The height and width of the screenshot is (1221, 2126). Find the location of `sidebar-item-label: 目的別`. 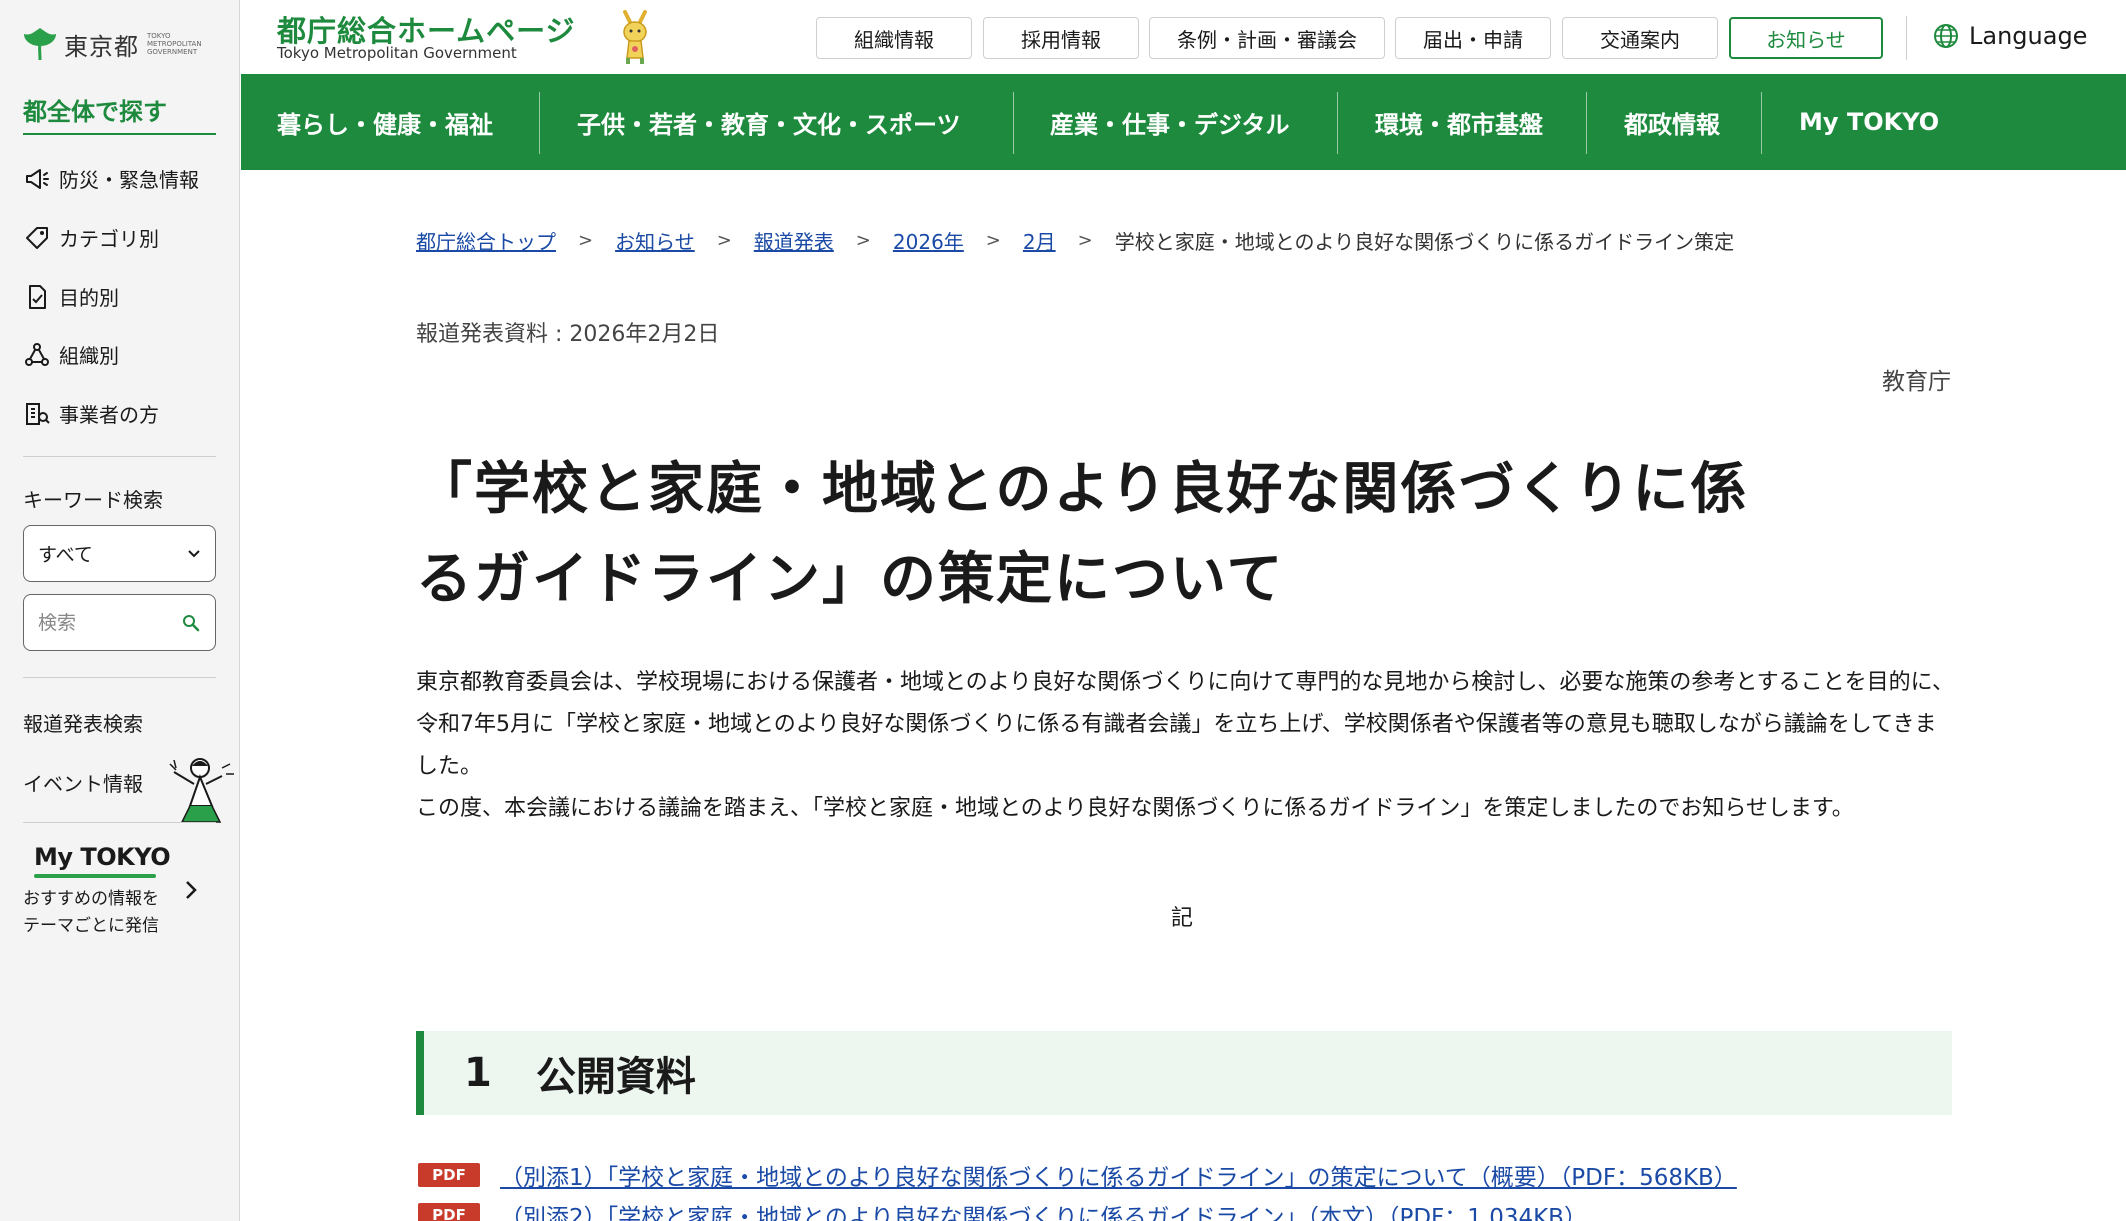

sidebar-item-label: 目的別 is located at coordinates (89, 298).